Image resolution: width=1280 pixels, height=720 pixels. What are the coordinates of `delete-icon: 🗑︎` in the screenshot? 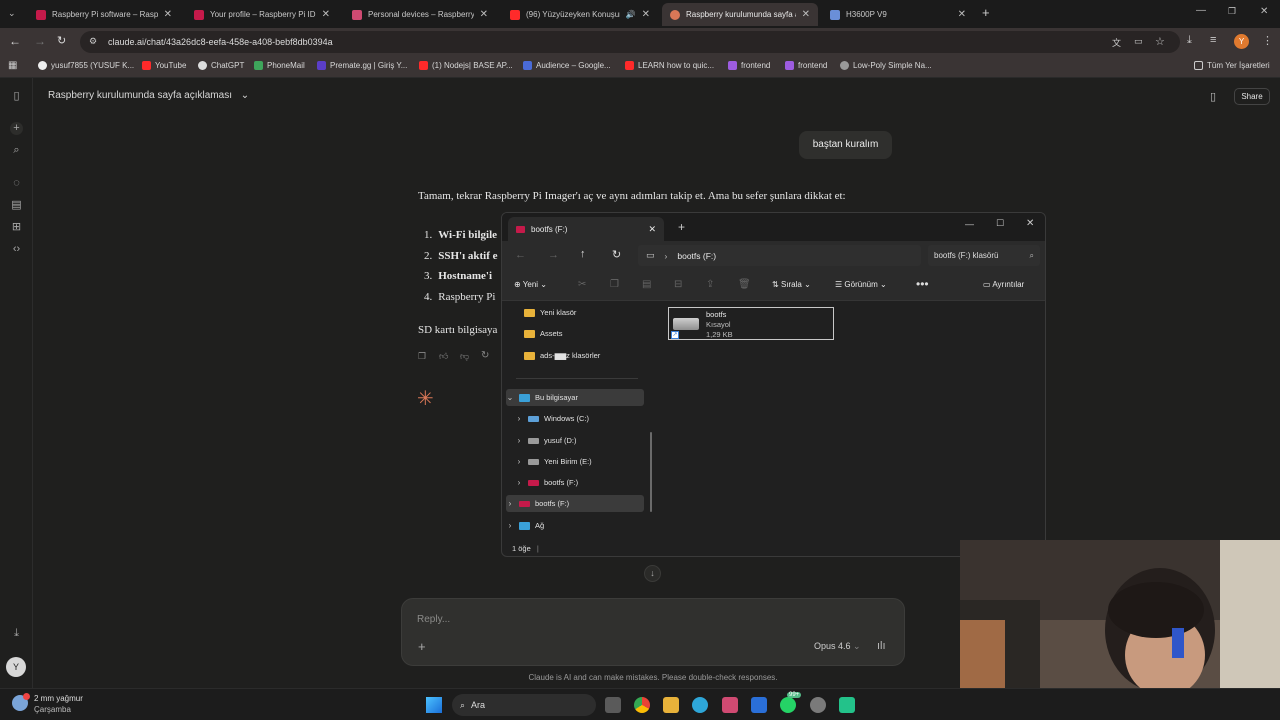 It's located at (744, 284).